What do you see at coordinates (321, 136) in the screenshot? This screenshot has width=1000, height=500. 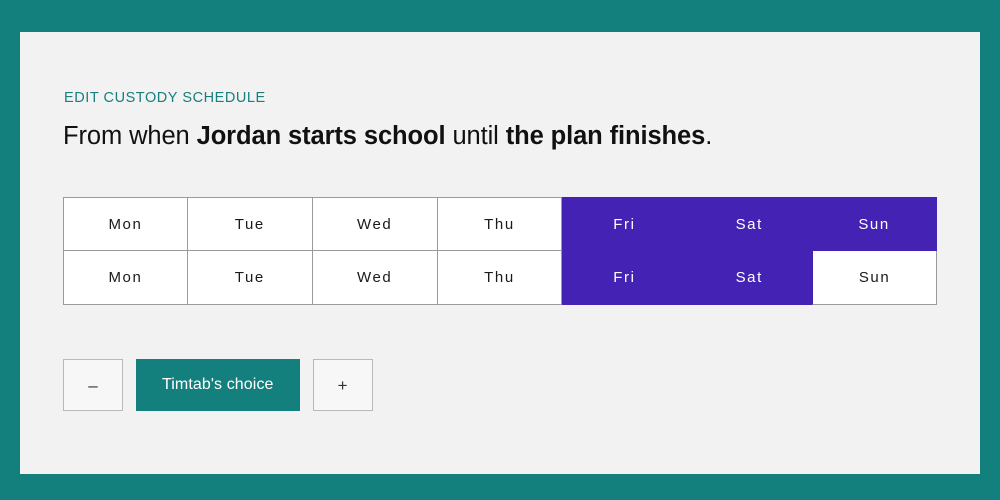 I see `headline-emphasis-start: Jordan starts school` at bounding box center [321, 136].